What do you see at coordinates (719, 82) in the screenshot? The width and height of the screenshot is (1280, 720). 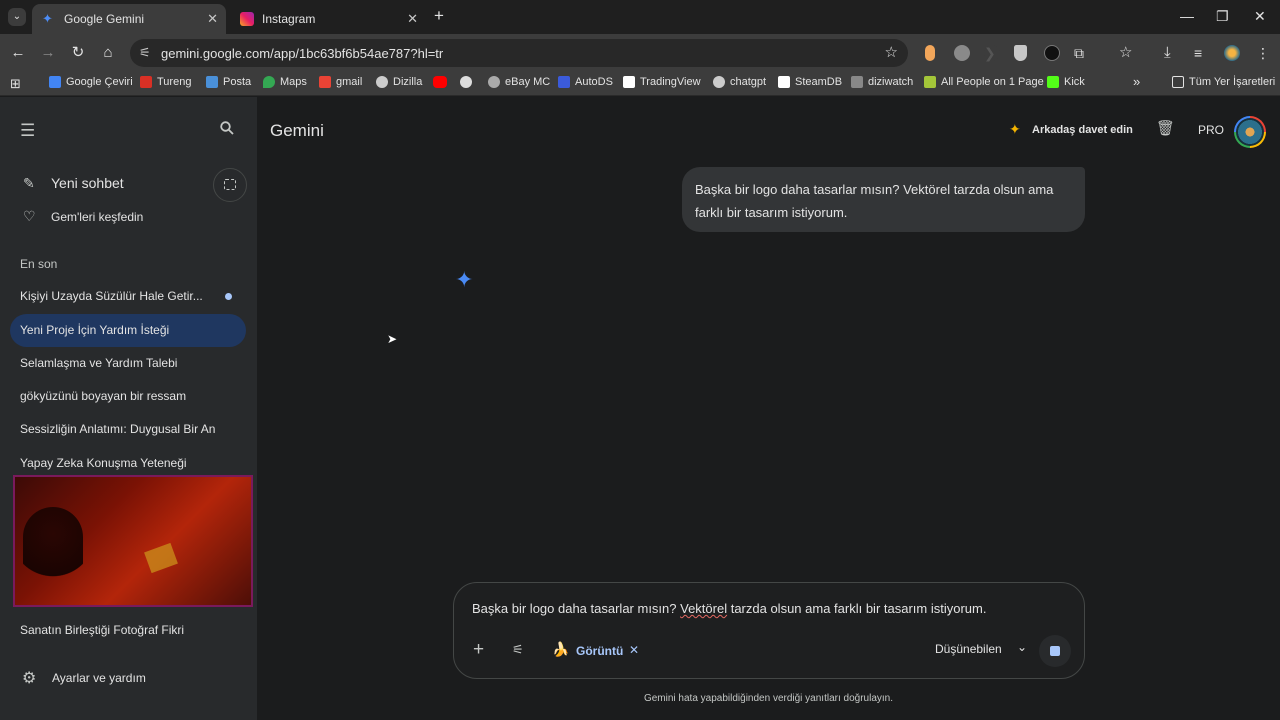 I see `chatgpt-icon` at bounding box center [719, 82].